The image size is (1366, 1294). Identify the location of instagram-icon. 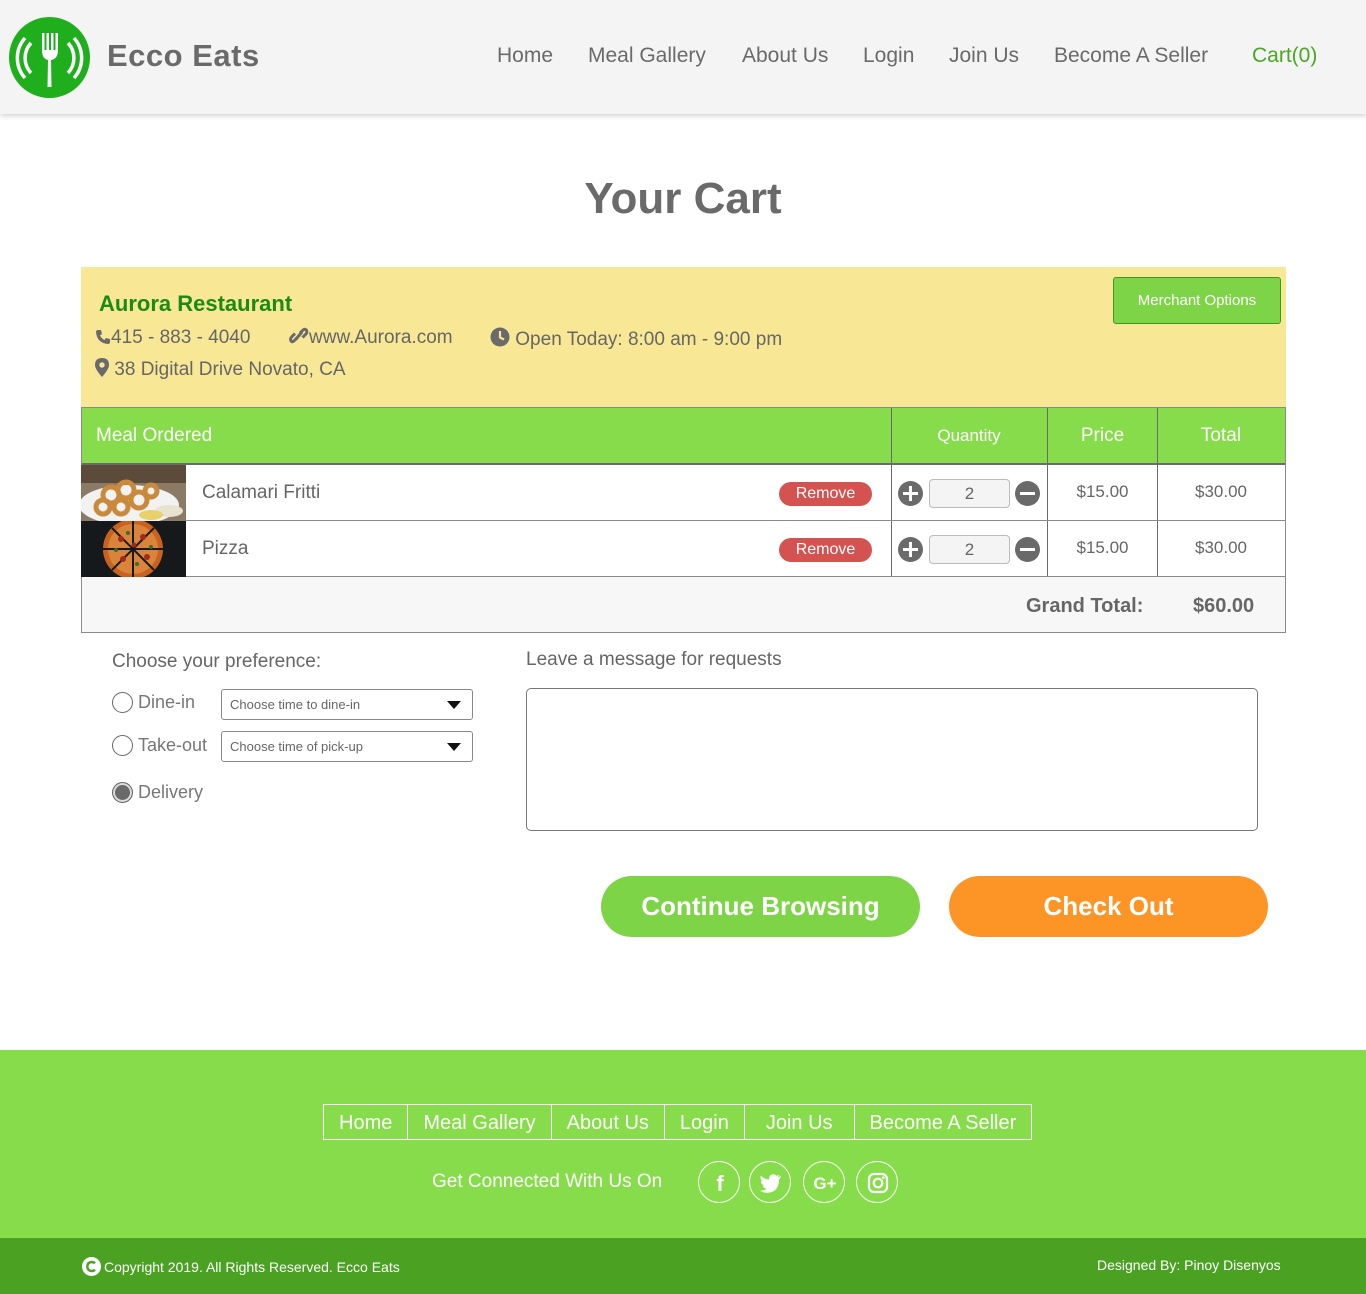
(877, 1182).